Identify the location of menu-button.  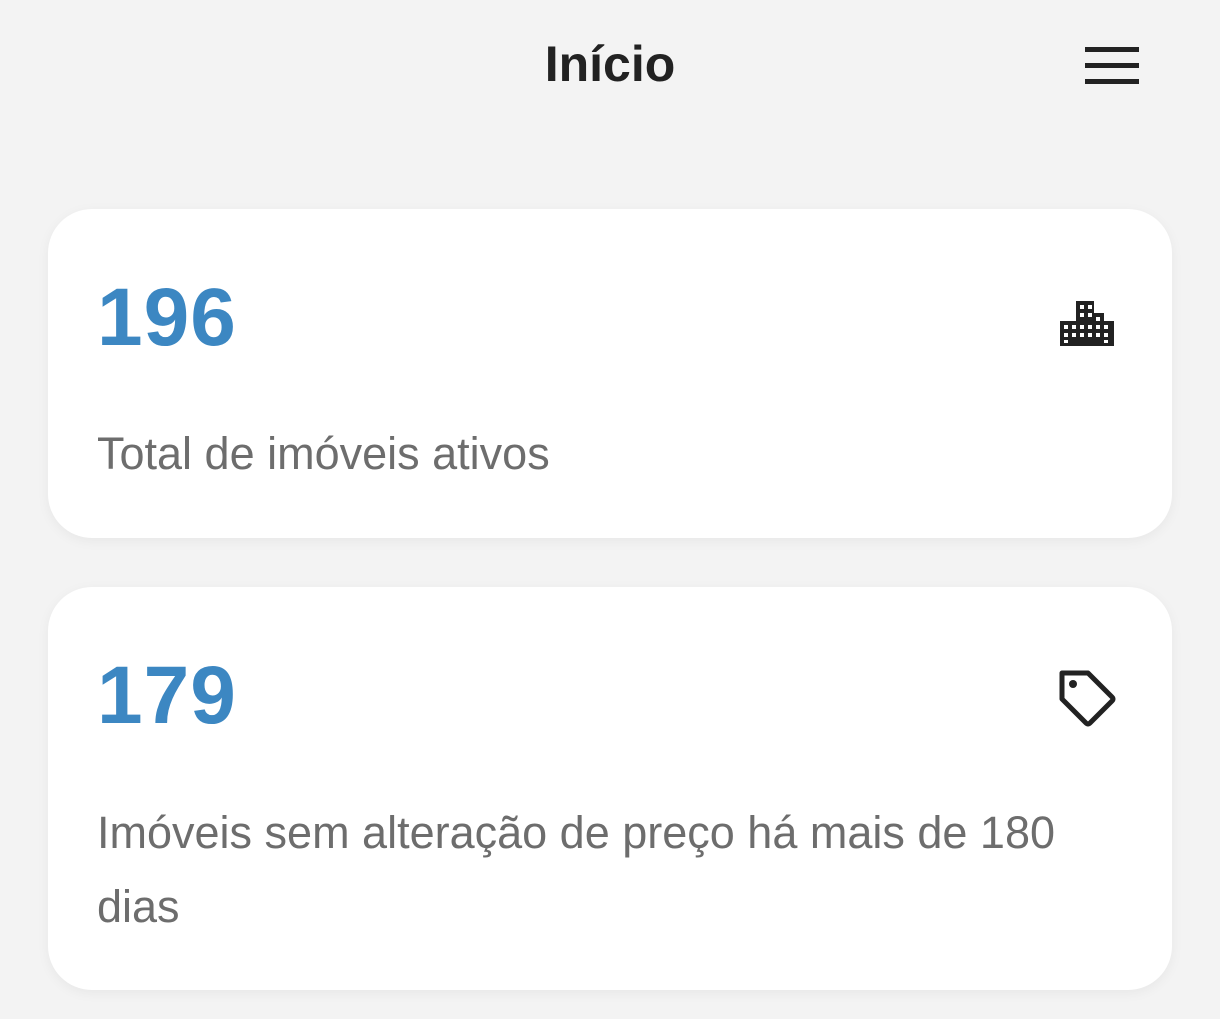
(1112, 66).